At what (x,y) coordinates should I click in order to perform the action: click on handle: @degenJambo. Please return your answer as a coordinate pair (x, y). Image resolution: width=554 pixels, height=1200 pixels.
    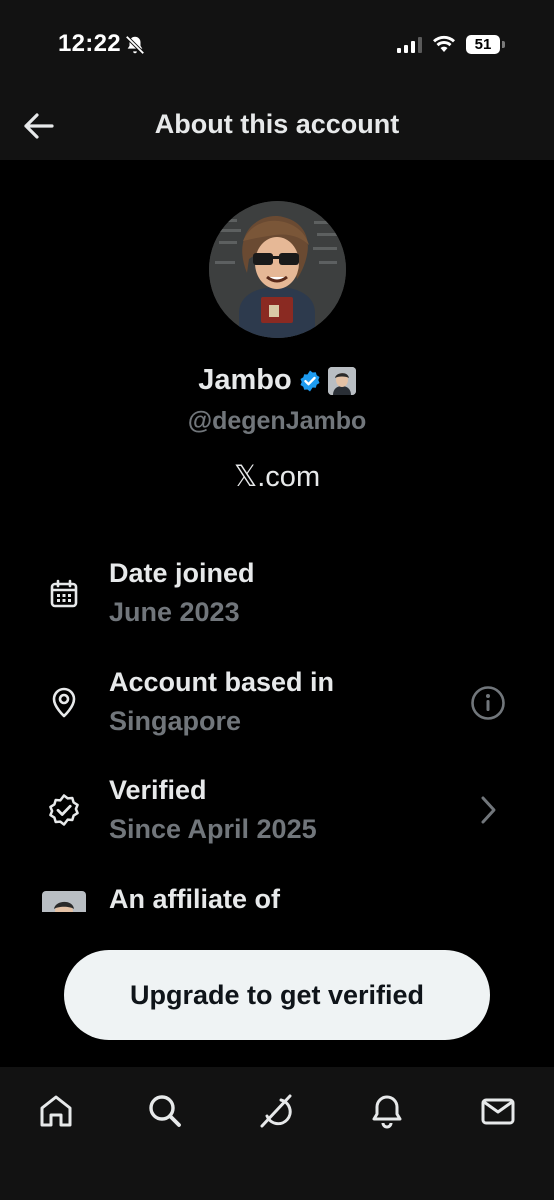
    Looking at the image, I should click on (277, 421).